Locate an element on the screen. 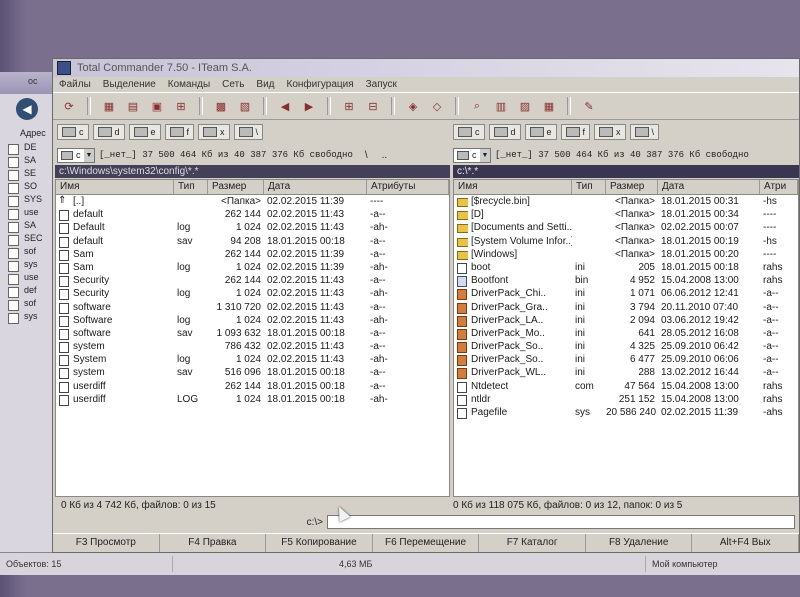  right-drive-select: c ▼ is located at coordinates (472, 155).